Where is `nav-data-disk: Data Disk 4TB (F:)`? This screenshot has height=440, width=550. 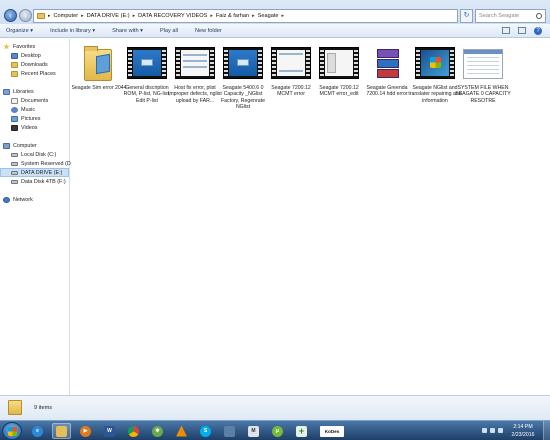 nav-data-disk: Data Disk 4TB (F:) is located at coordinates (38, 181).